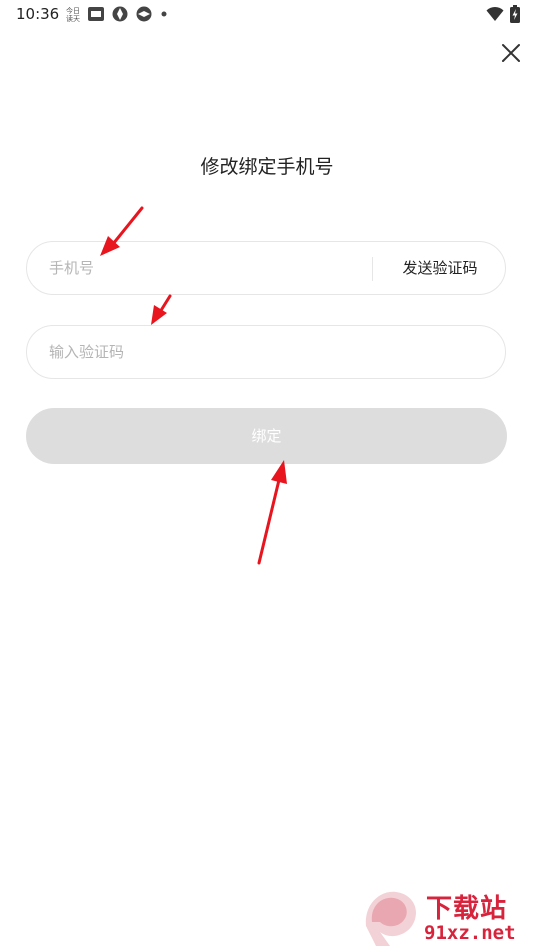 The height and width of the screenshot is (950, 534). Describe the element at coordinates (266, 436) in the screenshot. I see `bind-button: 绑定` at that location.